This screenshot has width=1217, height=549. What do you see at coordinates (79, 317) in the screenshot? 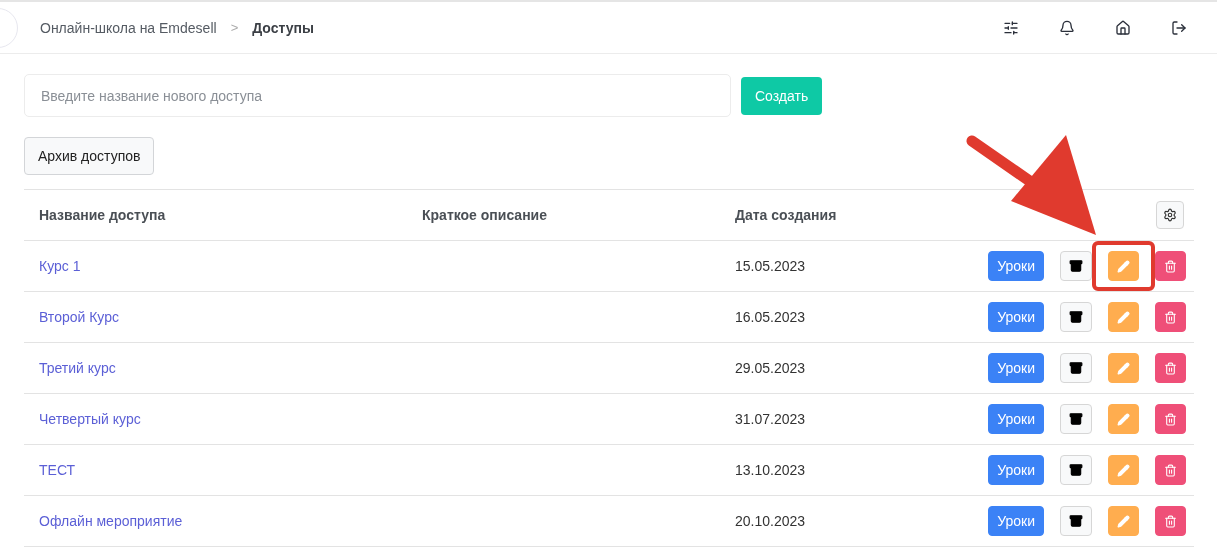
I see `access-link: Второй Курс` at bounding box center [79, 317].